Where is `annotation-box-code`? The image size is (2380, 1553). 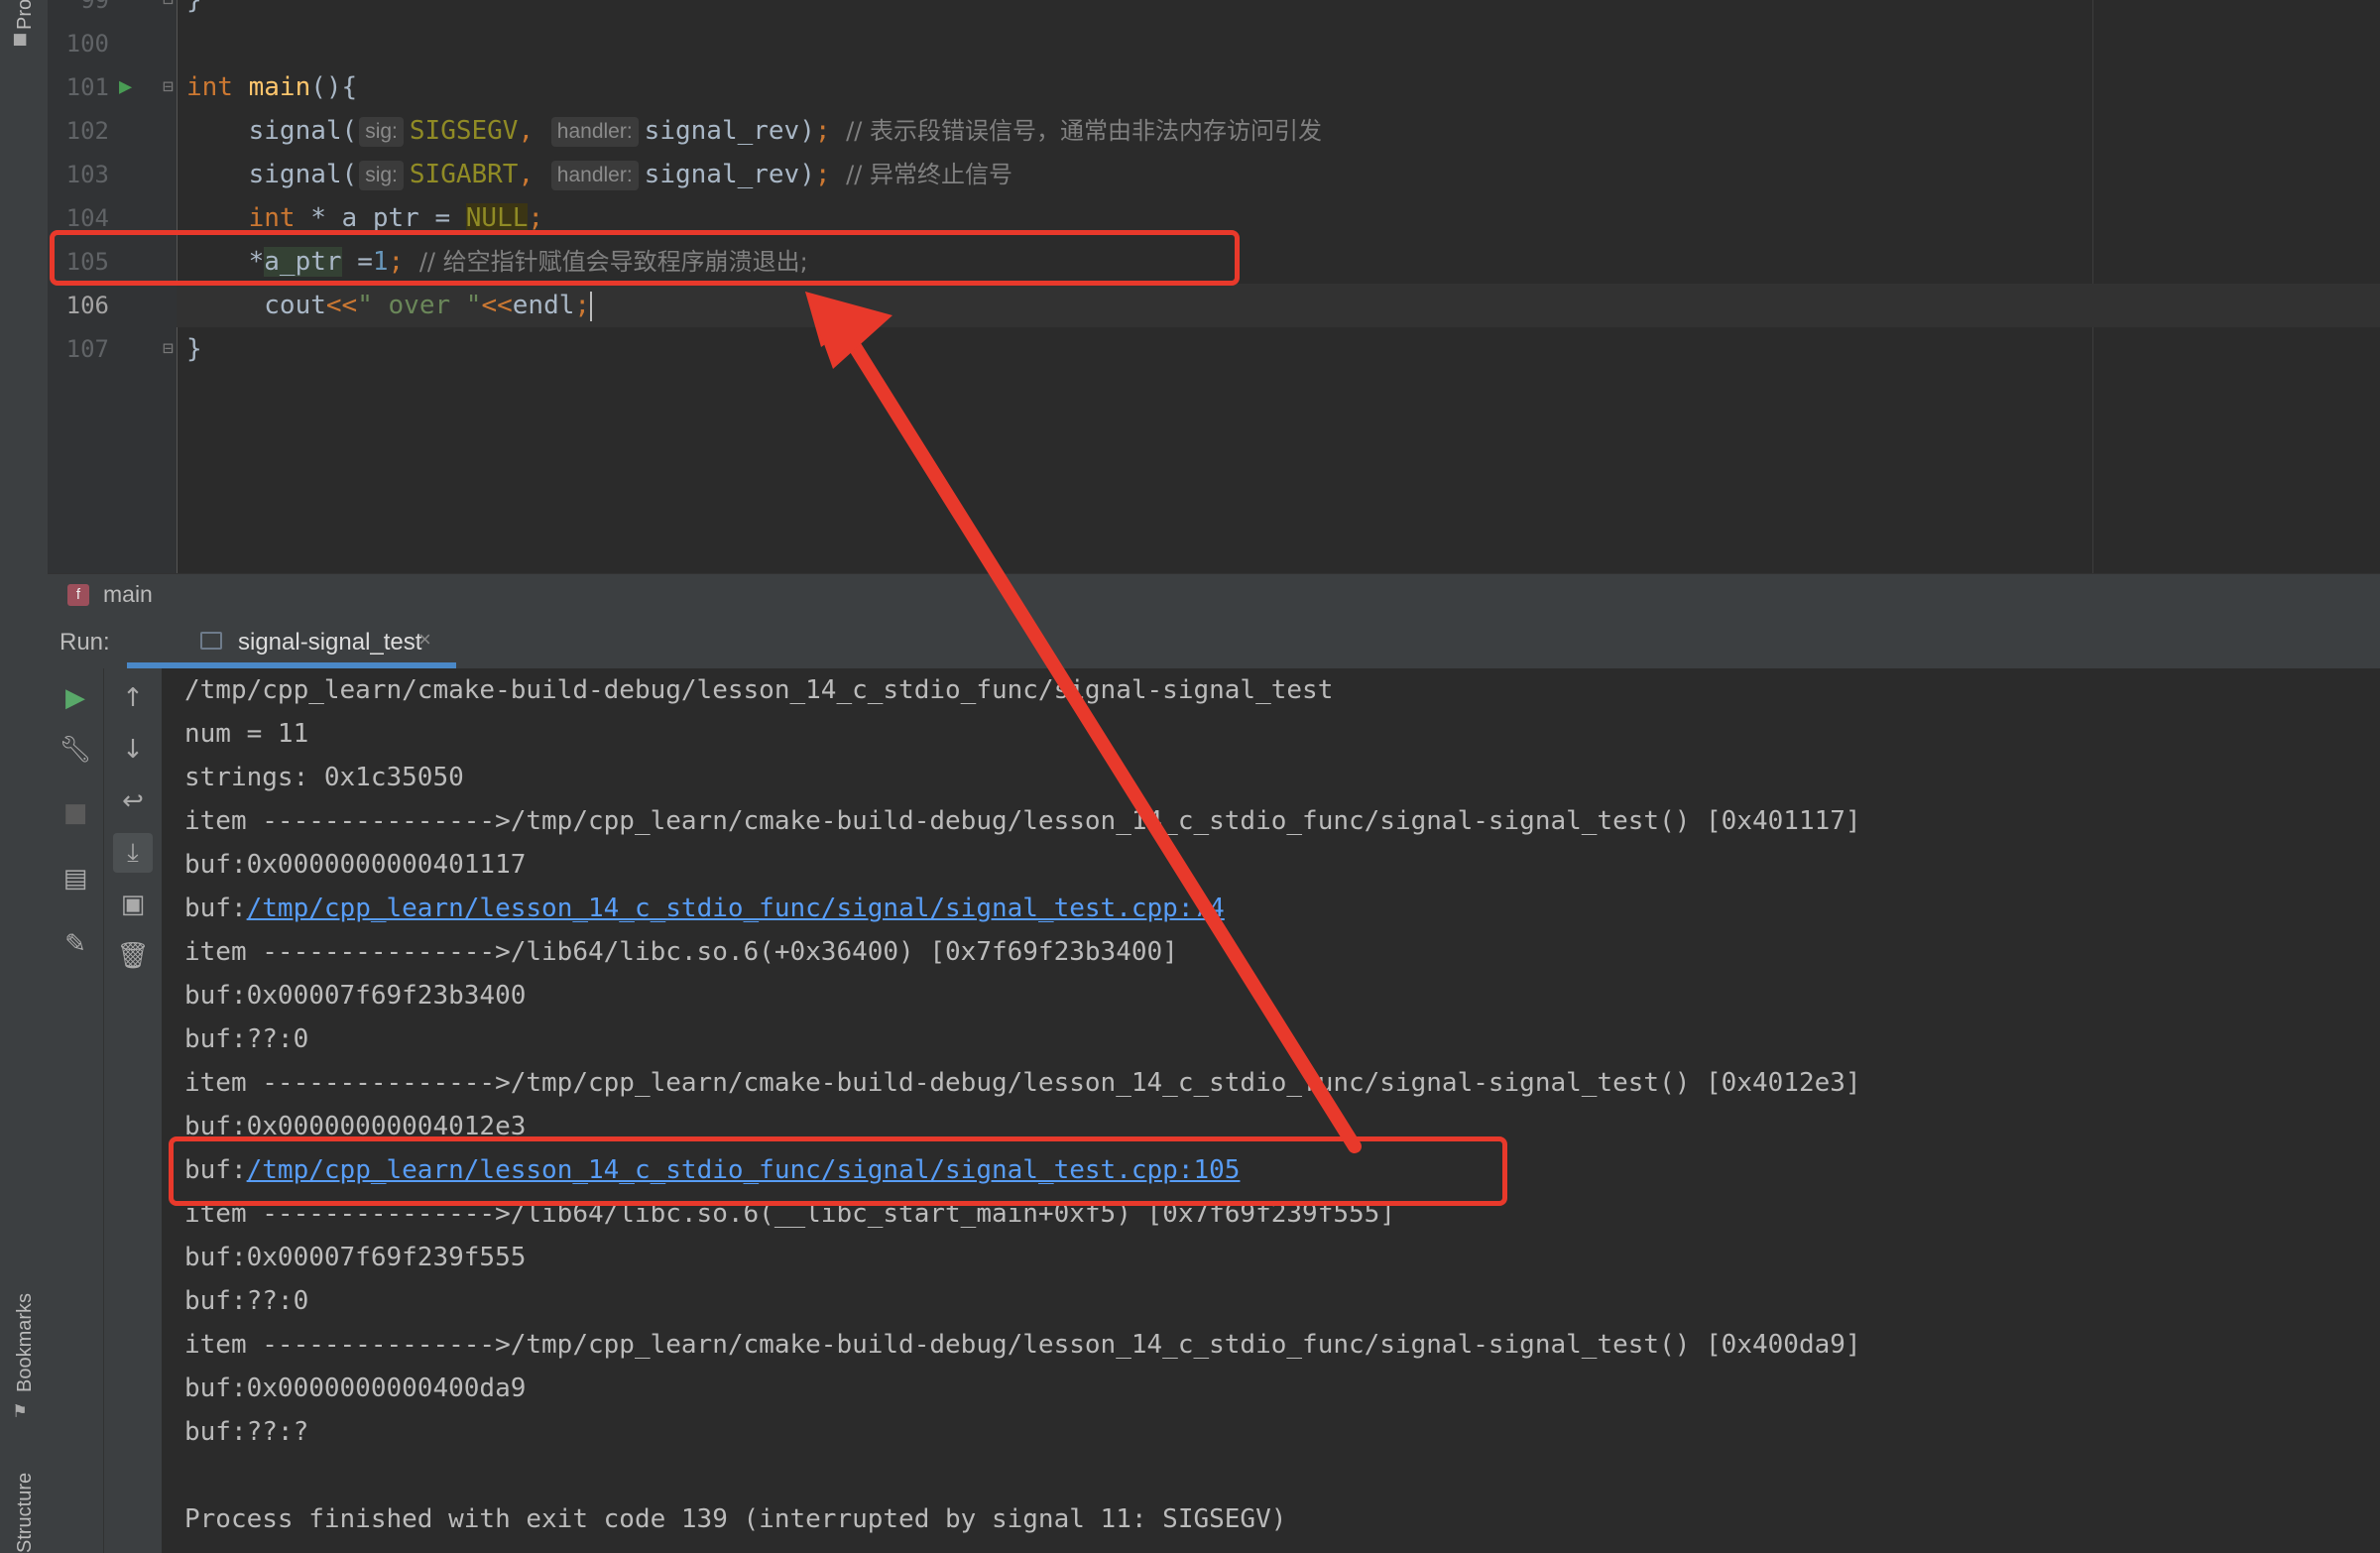
annotation-box-code is located at coordinates (645, 258).